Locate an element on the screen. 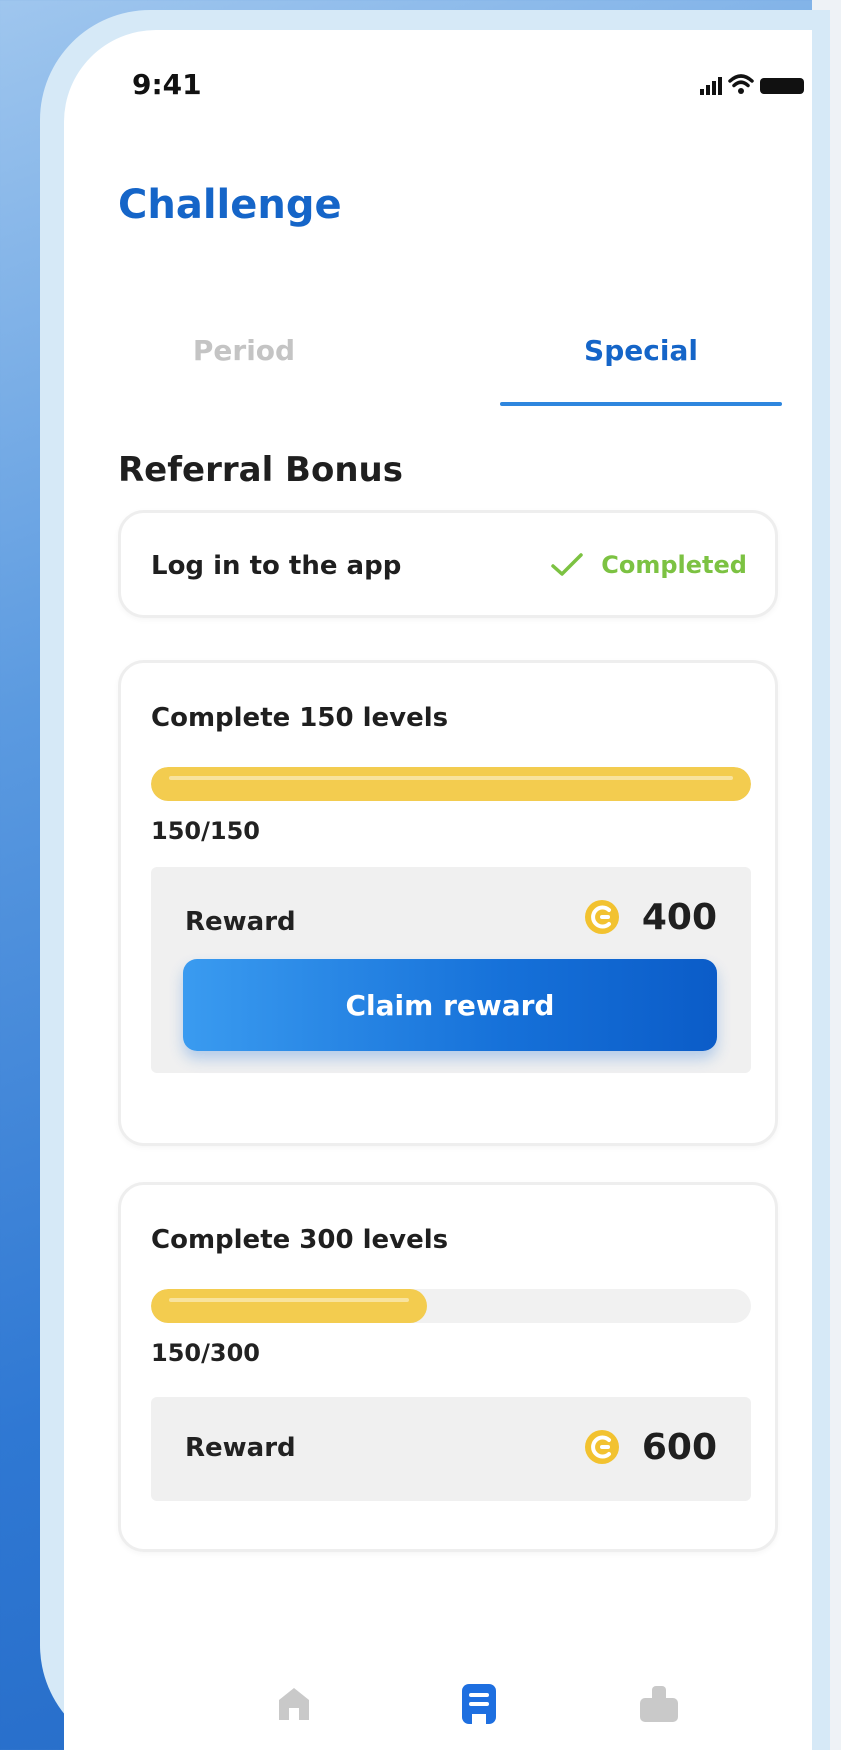 This screenshot has width=841, height=1750. progress-text: 150/150 is located at coordinates (205, 831).